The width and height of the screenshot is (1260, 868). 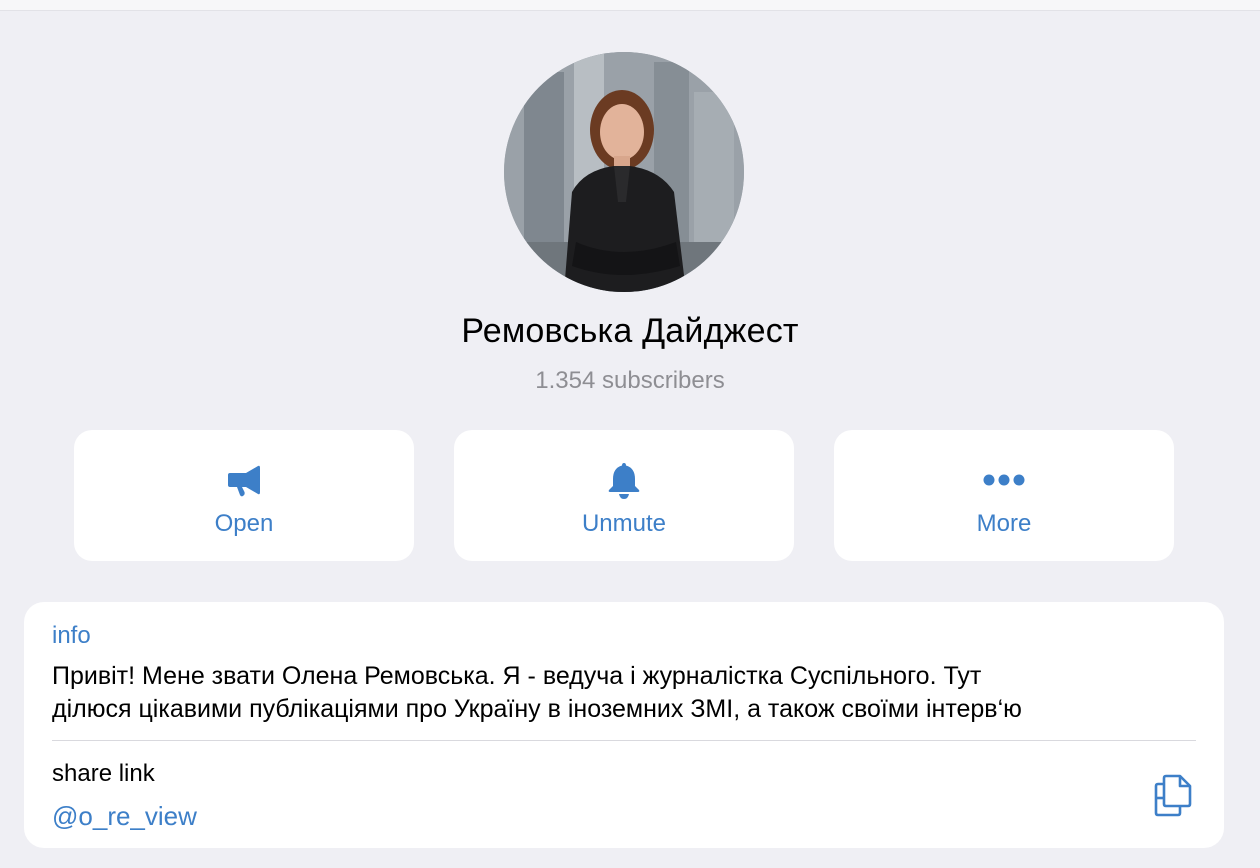 I want to click on bell-icon, so click(x=624, y=480).